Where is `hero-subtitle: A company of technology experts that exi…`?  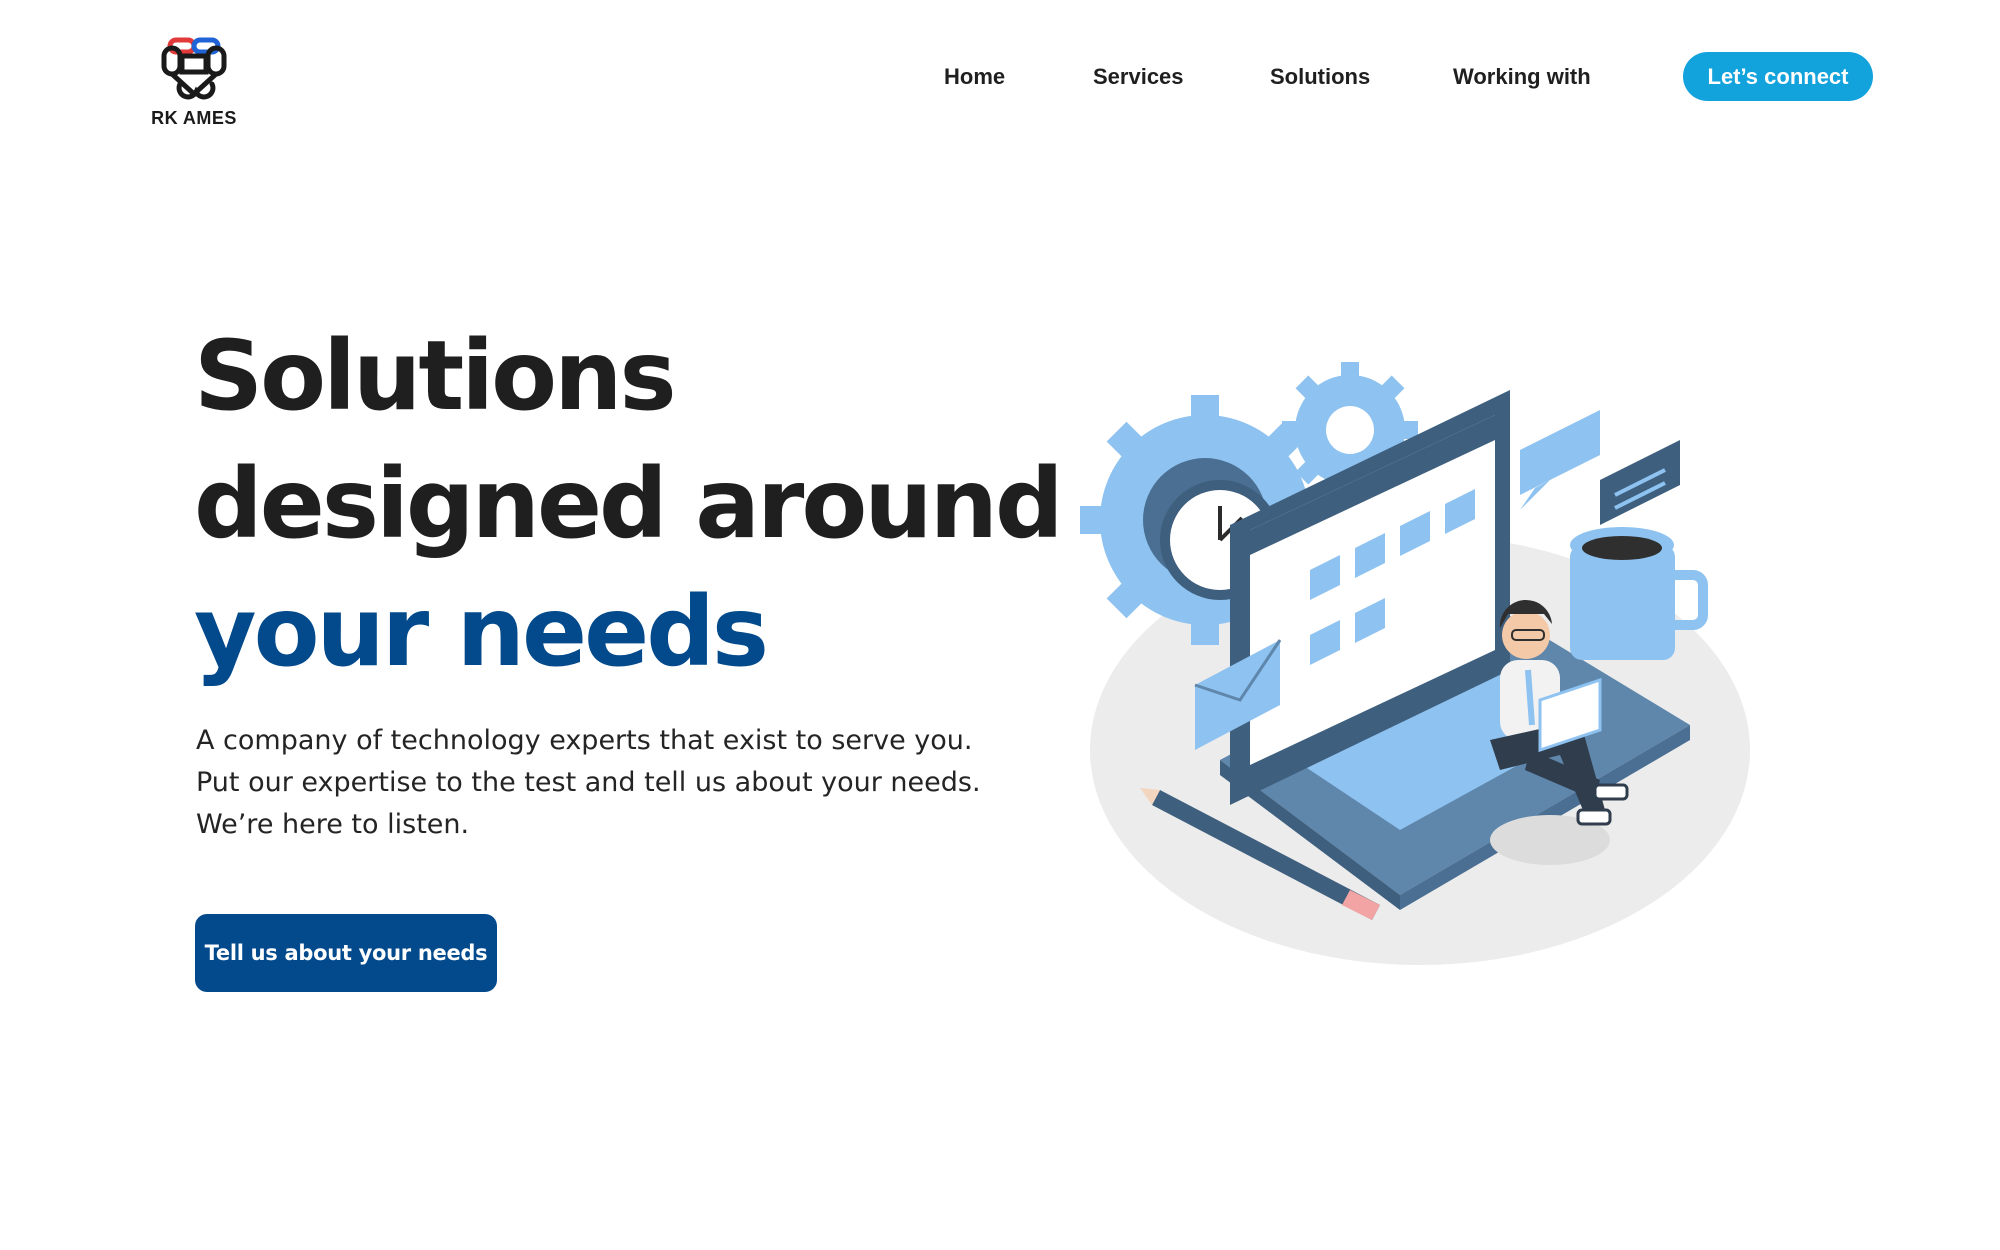 hero-subtitle: A company of technology experts that exi… is located at coordinates (588, 783).